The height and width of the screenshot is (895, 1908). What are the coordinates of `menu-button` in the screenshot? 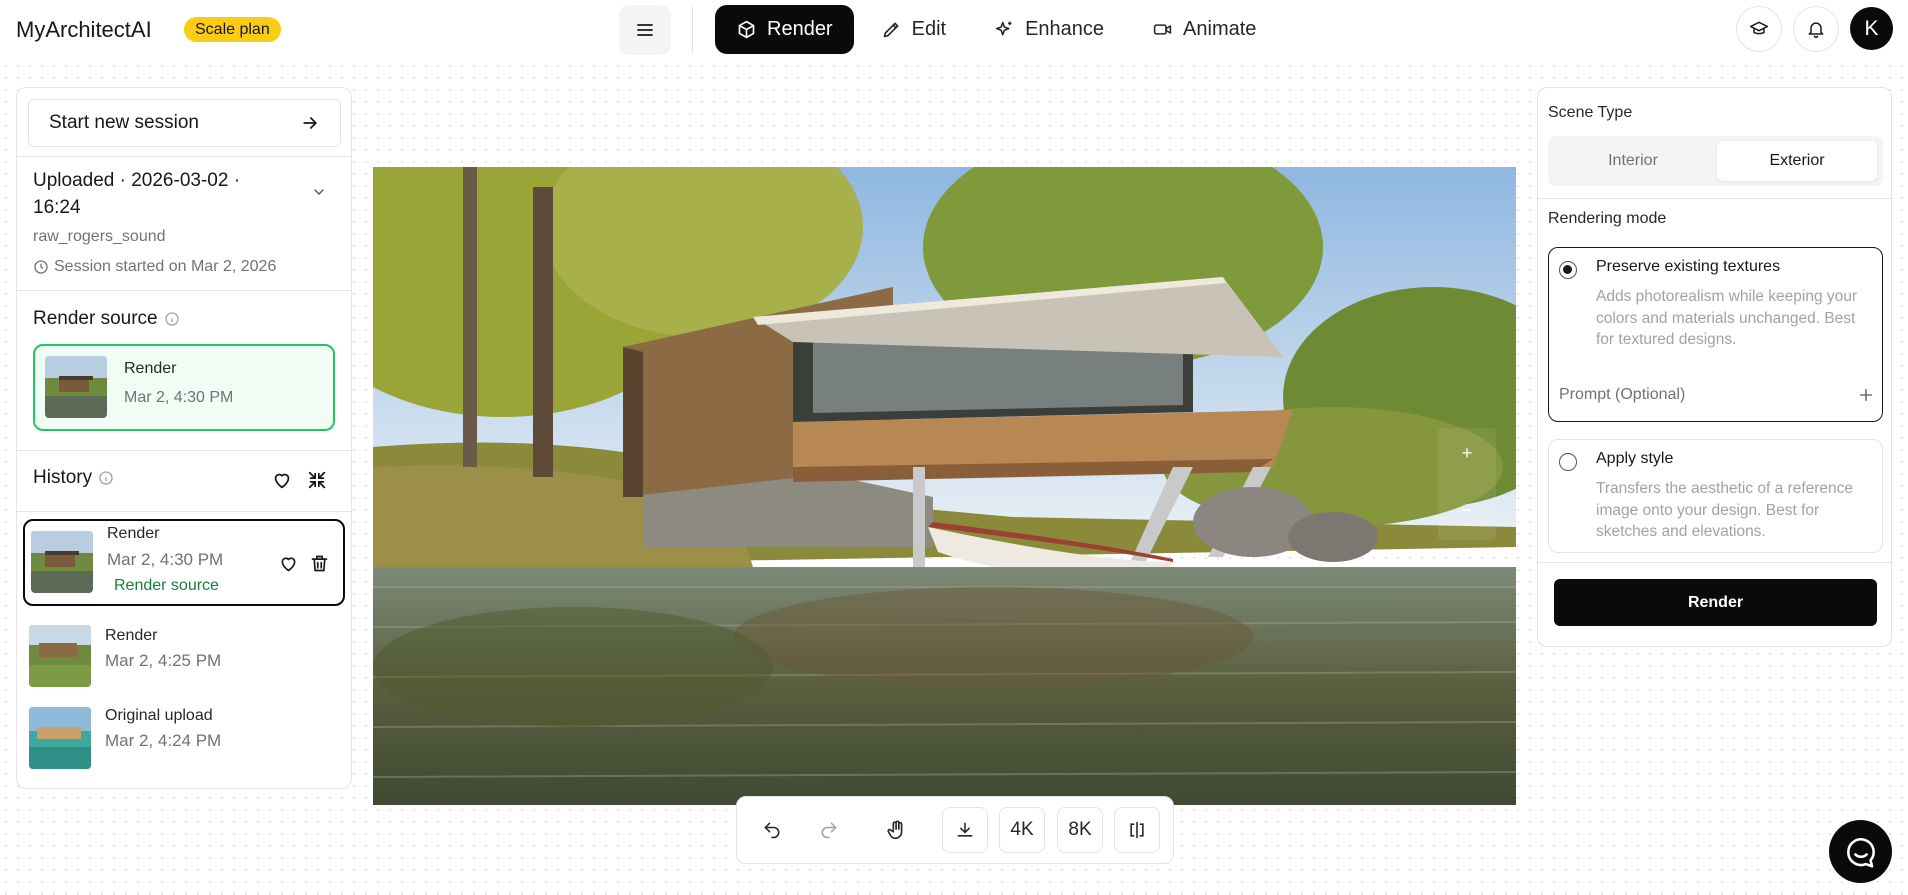 It's located at (645, 30).